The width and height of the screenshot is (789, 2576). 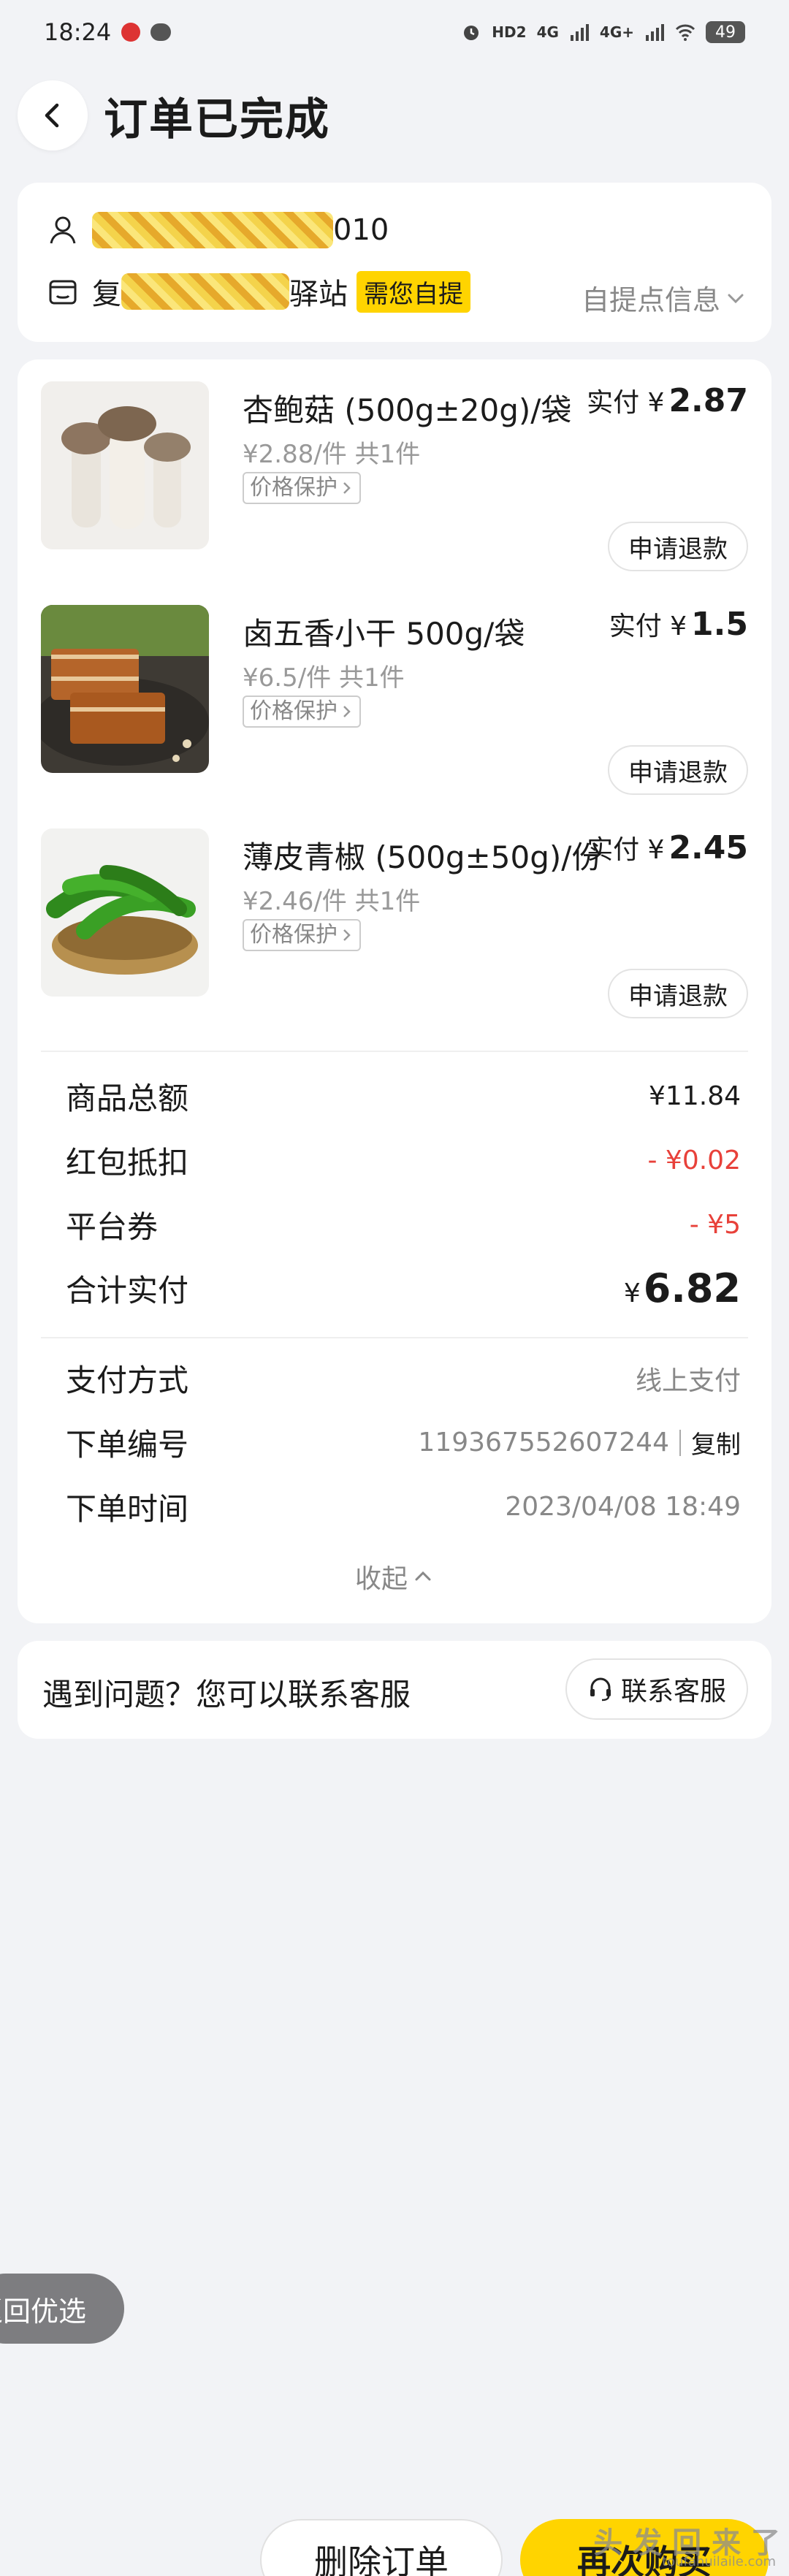 What do you see at coordinates (685, 32) in the screenshot?
I see `wifi-icon` at bounding box center [685, 32].